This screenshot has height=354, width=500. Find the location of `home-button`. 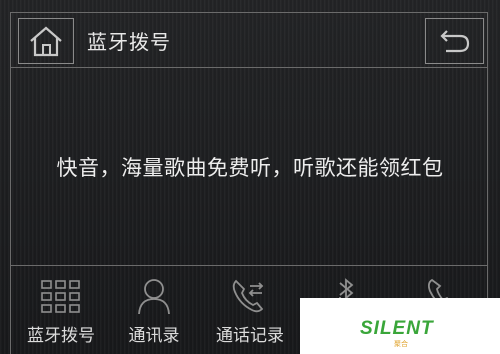

home-button is located at coordinates (46, 41).